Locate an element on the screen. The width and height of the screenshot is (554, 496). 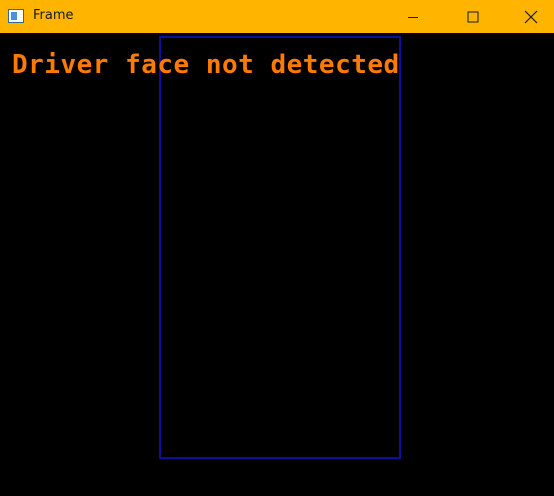
close-icon is located at coordinates (531, 16).